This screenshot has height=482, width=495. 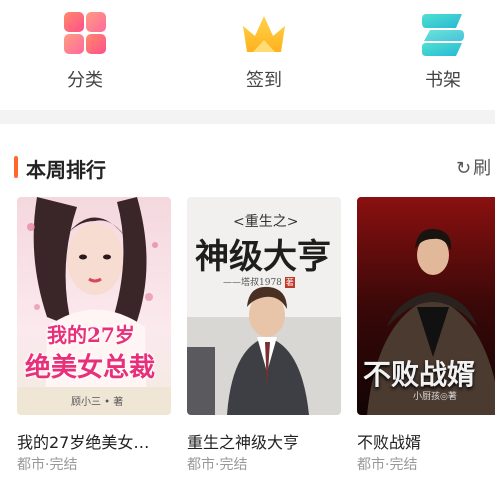 I want to click on cover-title-line1: 我的27岁, so click(x=91, y=335).